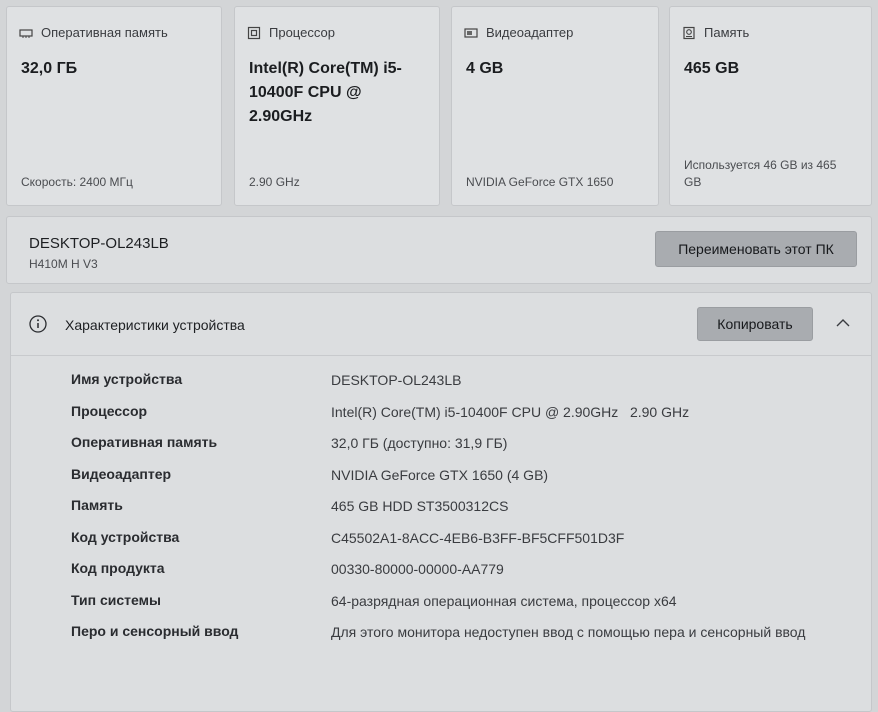 The image size is (878, 712). What do you see at coordinates (689, 33) in the screenshot?
I see `storage-icon` at bounding box center [689, 33].